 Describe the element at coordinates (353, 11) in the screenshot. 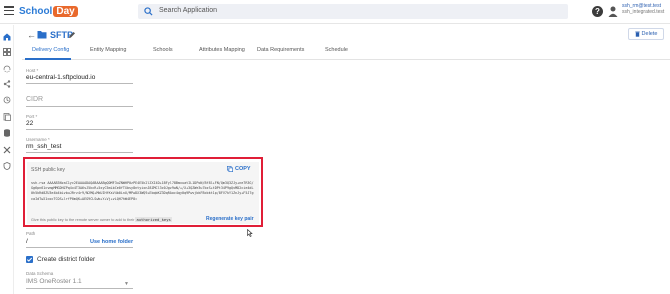

I see `search-input: Search Application` at that location.